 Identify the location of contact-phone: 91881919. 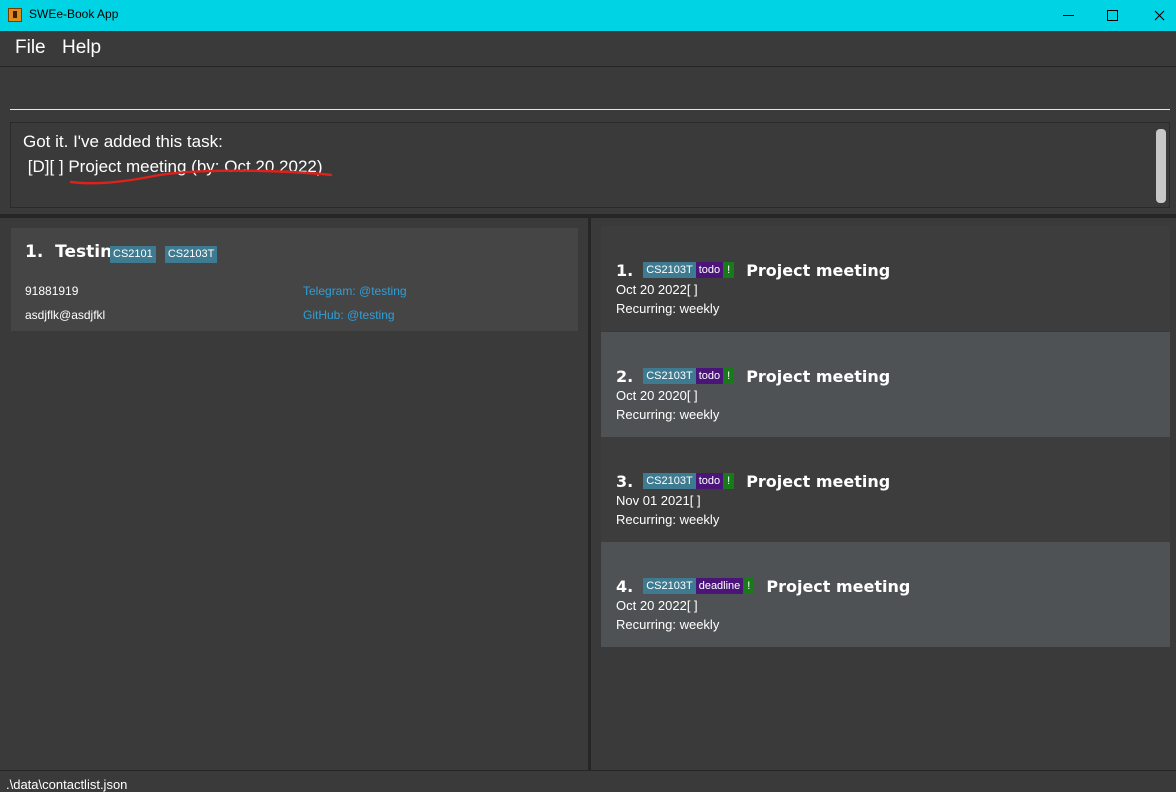
(52, 291).